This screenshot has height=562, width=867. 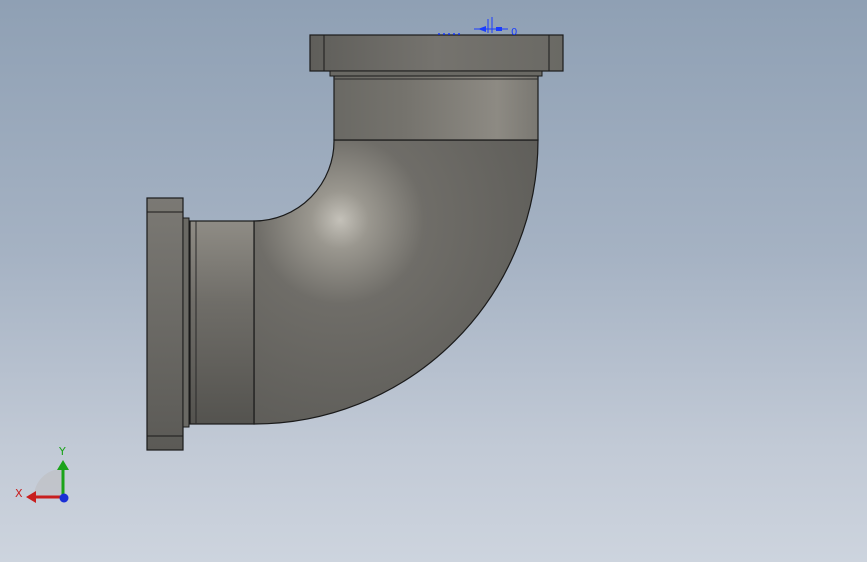 What do you see at coordinates (499, 29) in the screenshot?
I see `annotation-marker-icon` at bounding box center [499, 29].